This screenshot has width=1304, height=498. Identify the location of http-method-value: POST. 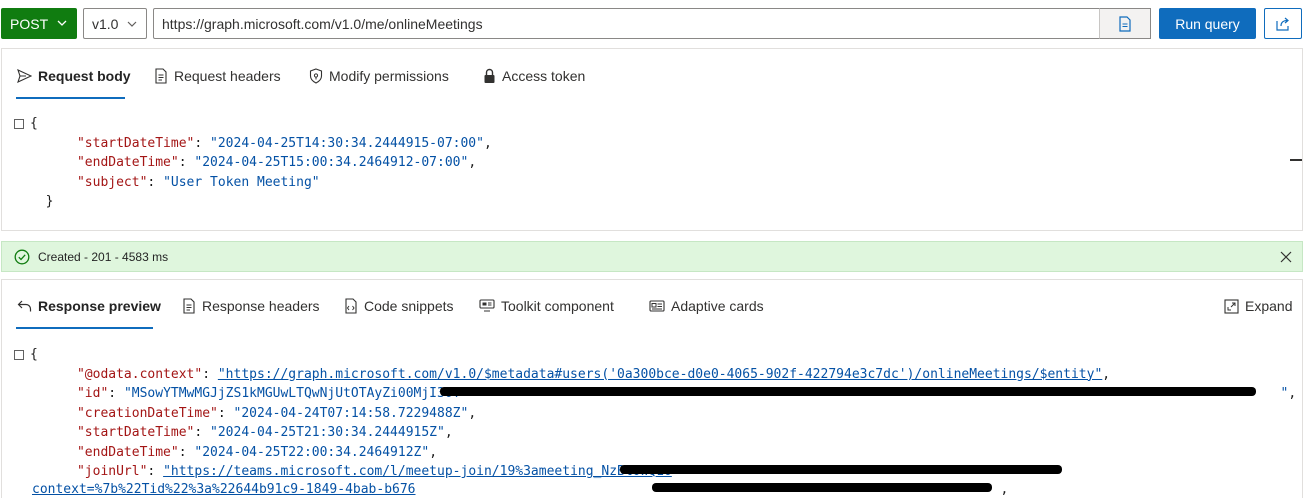
(29, 23).